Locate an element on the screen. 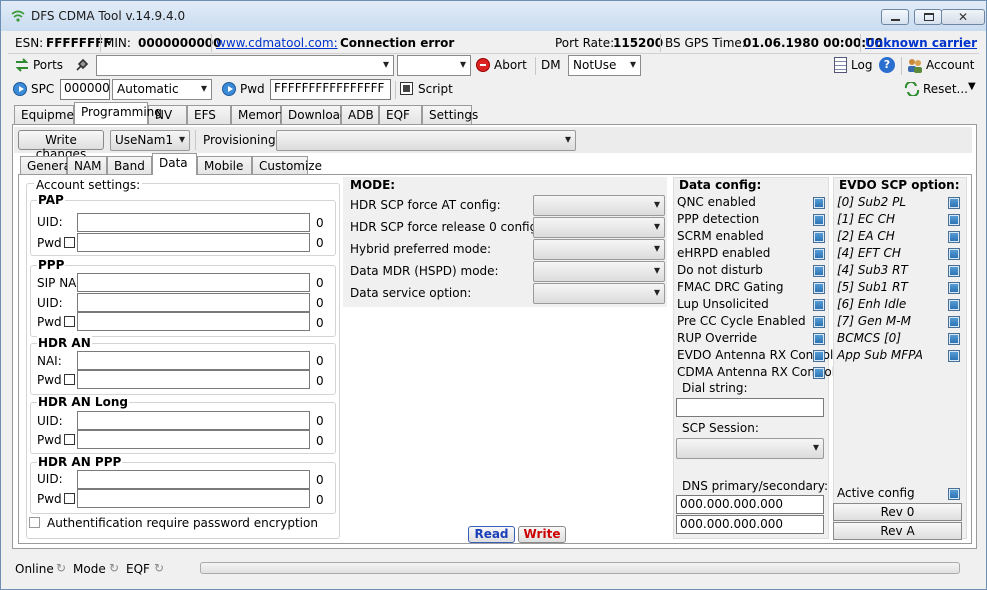 This screenshot has width=987, height=590. hdr-an-ppp-pwd-input is located at coordinates (193, 498).